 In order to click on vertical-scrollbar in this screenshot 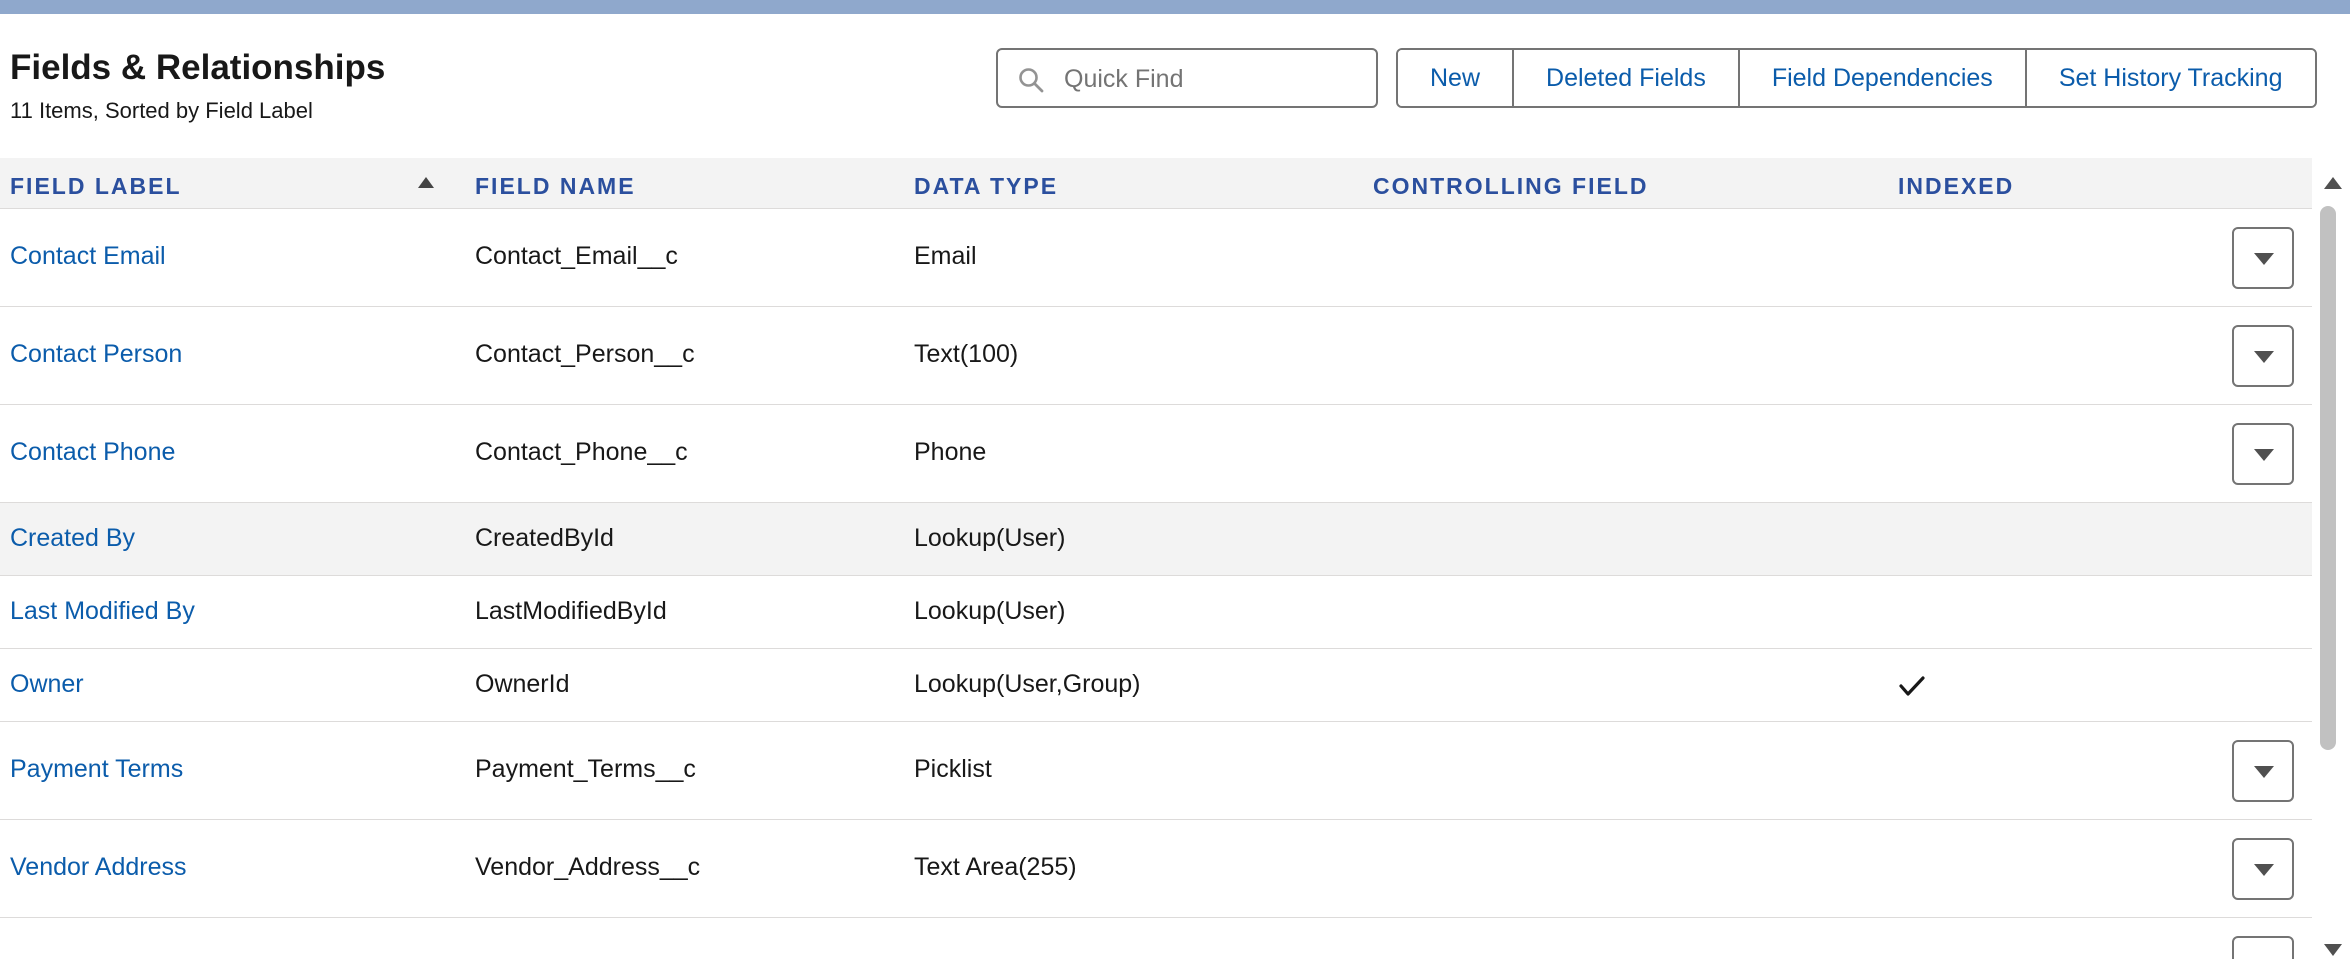, I will do `click(2333, 565)`.